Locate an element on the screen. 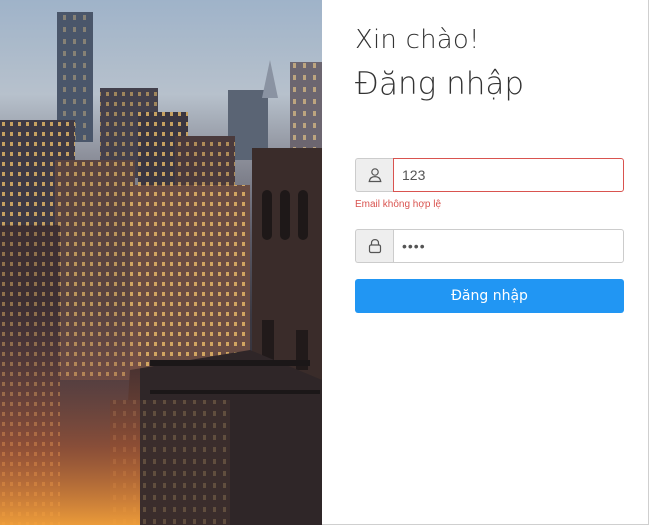 This screenshot has width=649, height=525. password-input-group is located at coordinates (489, 246).